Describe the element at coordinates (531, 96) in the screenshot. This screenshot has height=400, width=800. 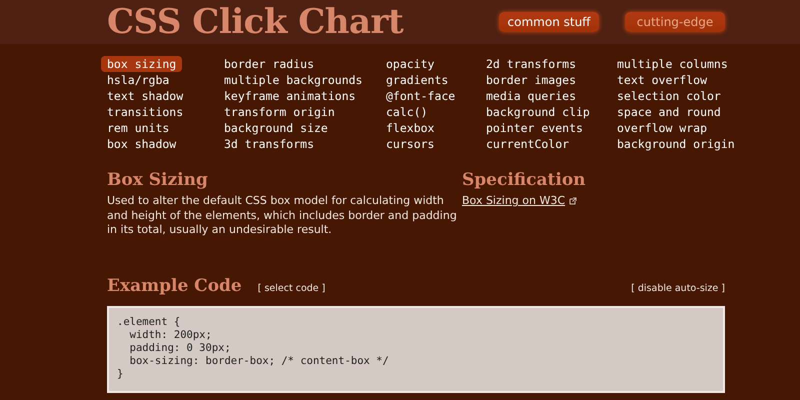
I see `property-link: media queries` at that location.